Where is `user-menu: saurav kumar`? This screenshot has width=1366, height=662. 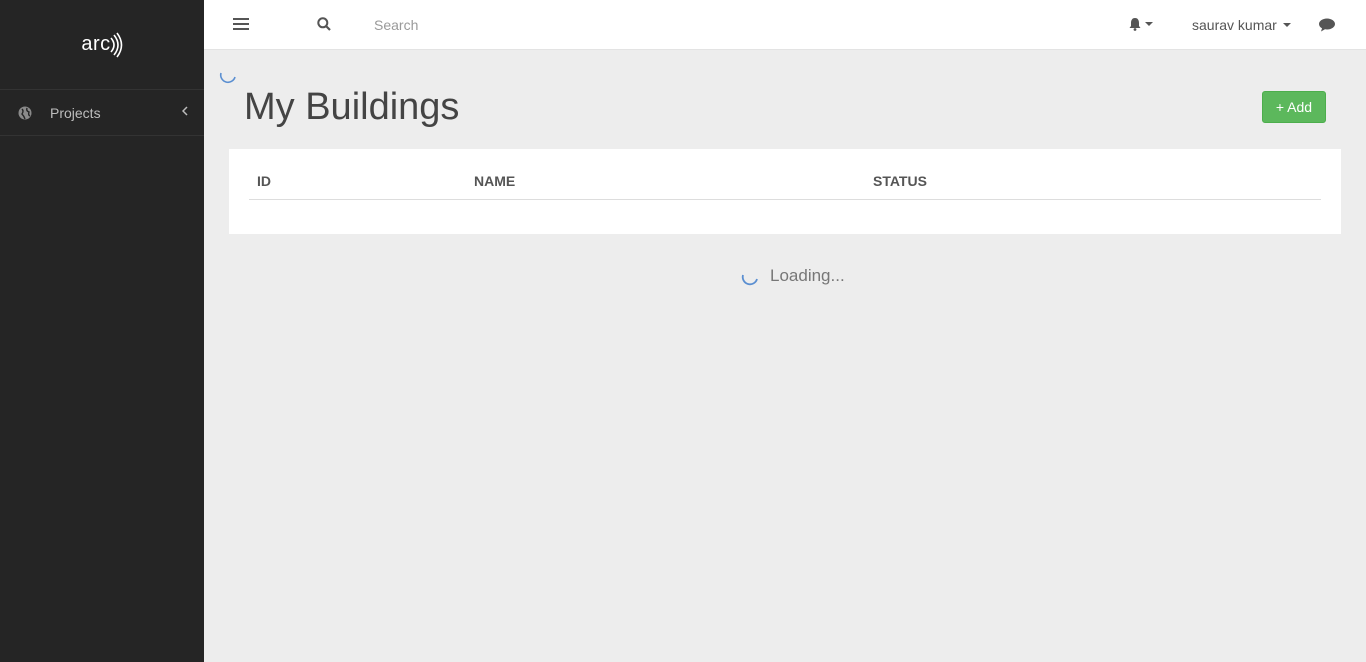
user-menu: saurav kumar is located at coordinates (1241, 25).